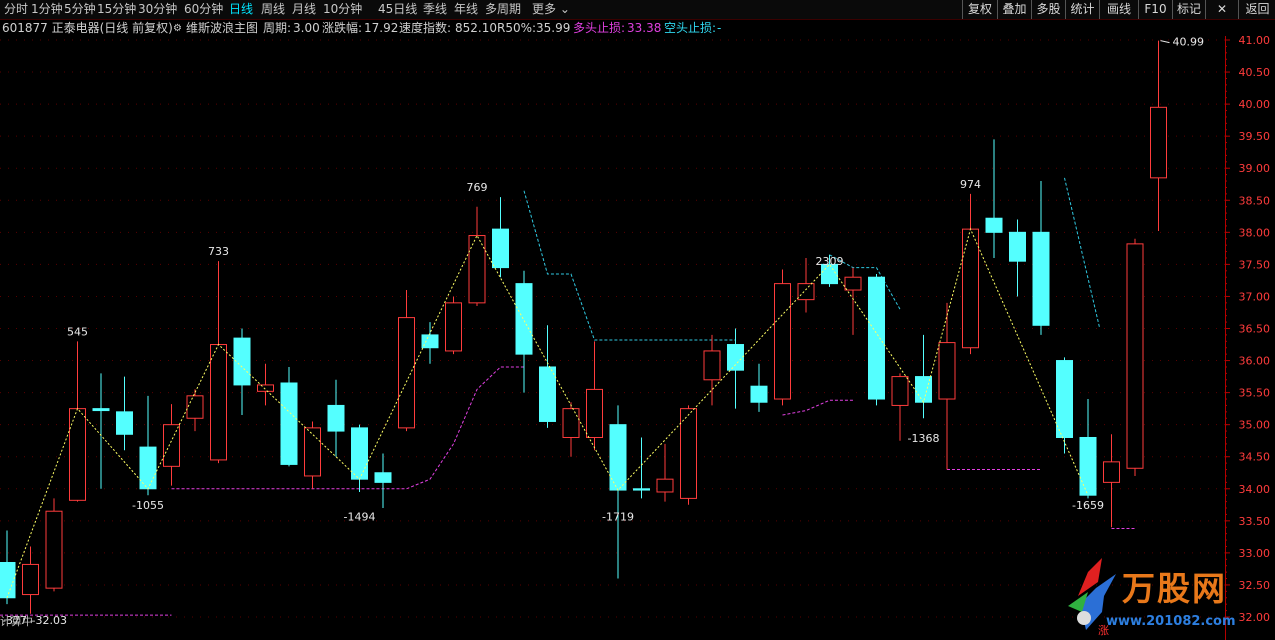 This screenshot has width=1275, height=640. I want to click on wave-label: 2309, so click(830, 261).